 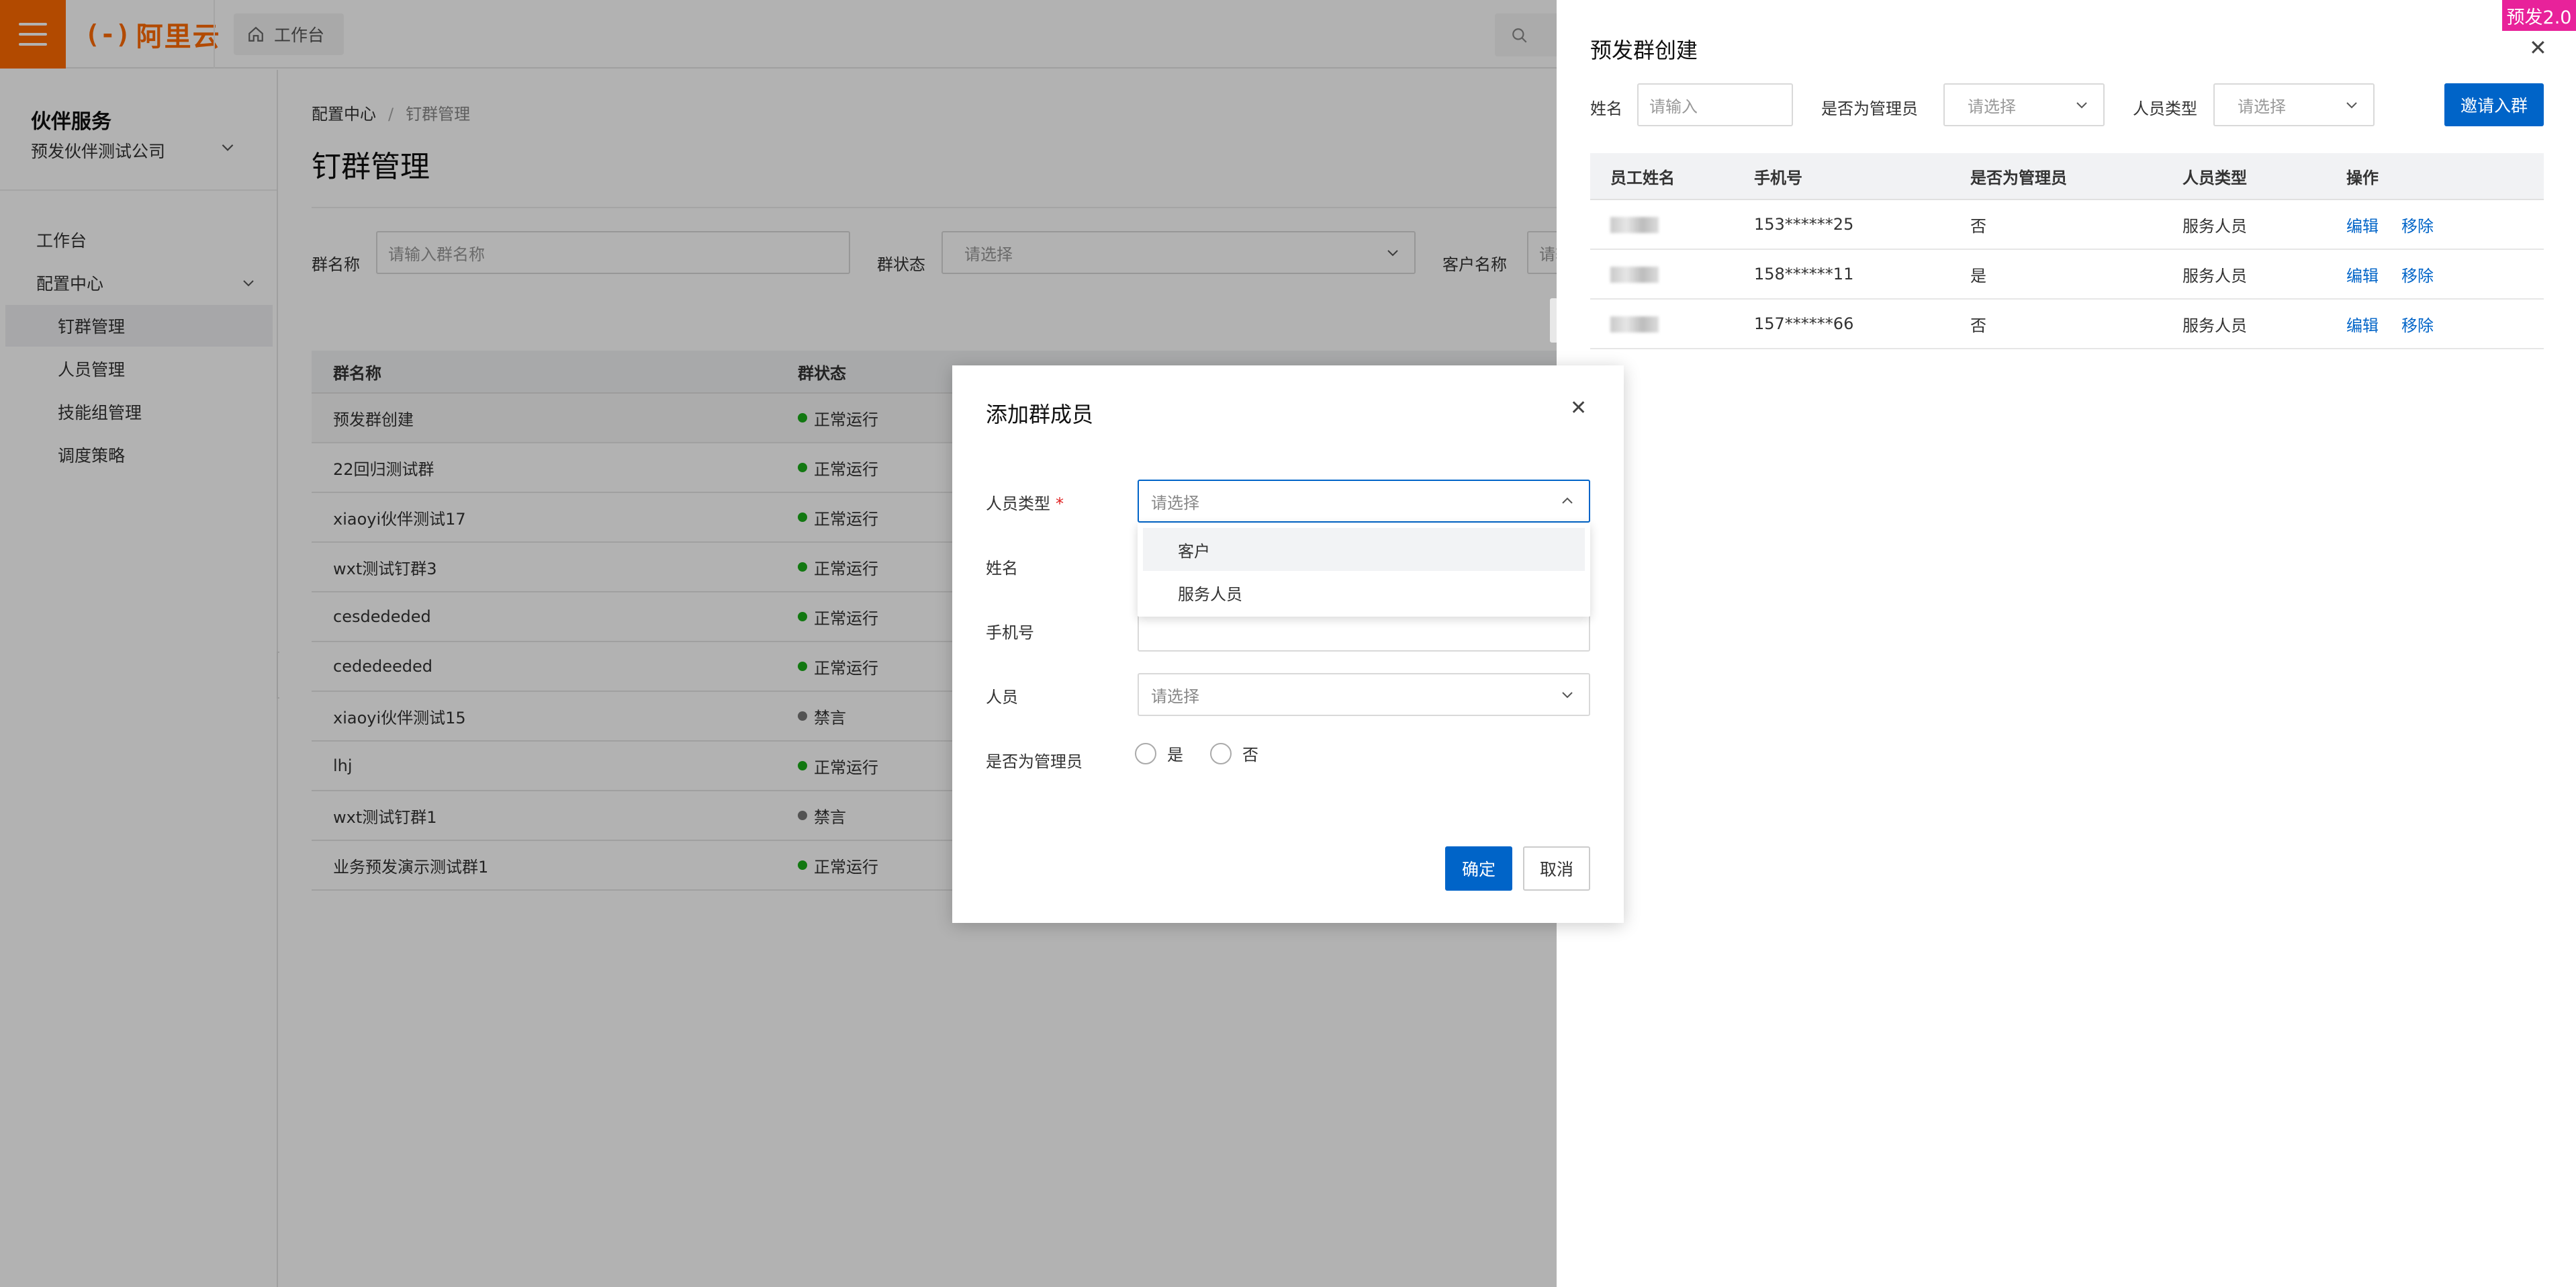 What do you see at coordinates (1364, 549) in the screenshot?
I see `dropdown-option-customer: 客户` at bounding box center [1364, 549].